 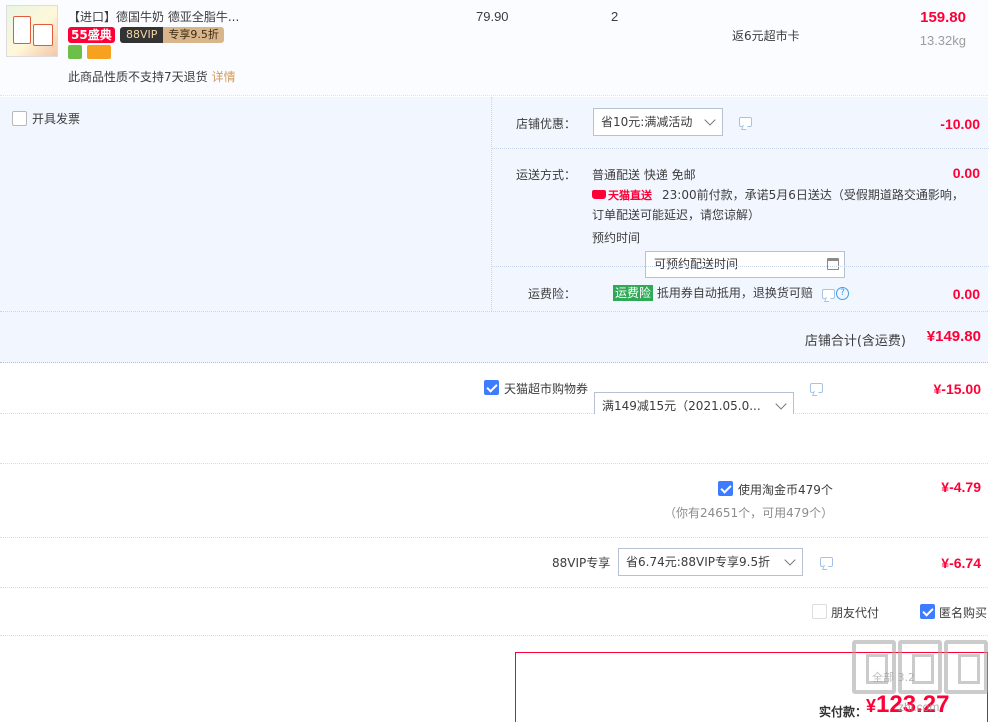 What do you see at coordinates (696, 264) in the screenshot?
I see `appointment-placeholder: 可预约配送时间` at bounding box center [696, 264].